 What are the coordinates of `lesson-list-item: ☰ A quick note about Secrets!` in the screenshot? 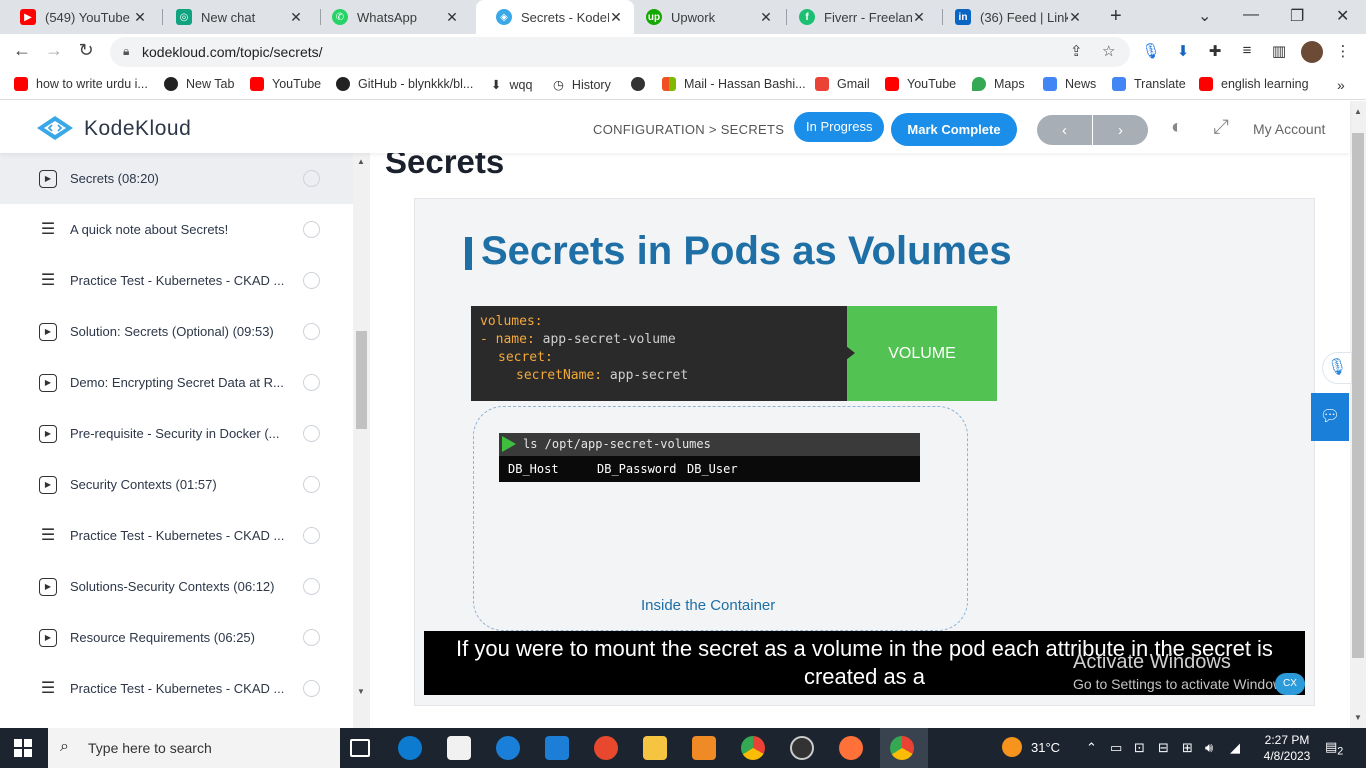 It's located at (176, 229).